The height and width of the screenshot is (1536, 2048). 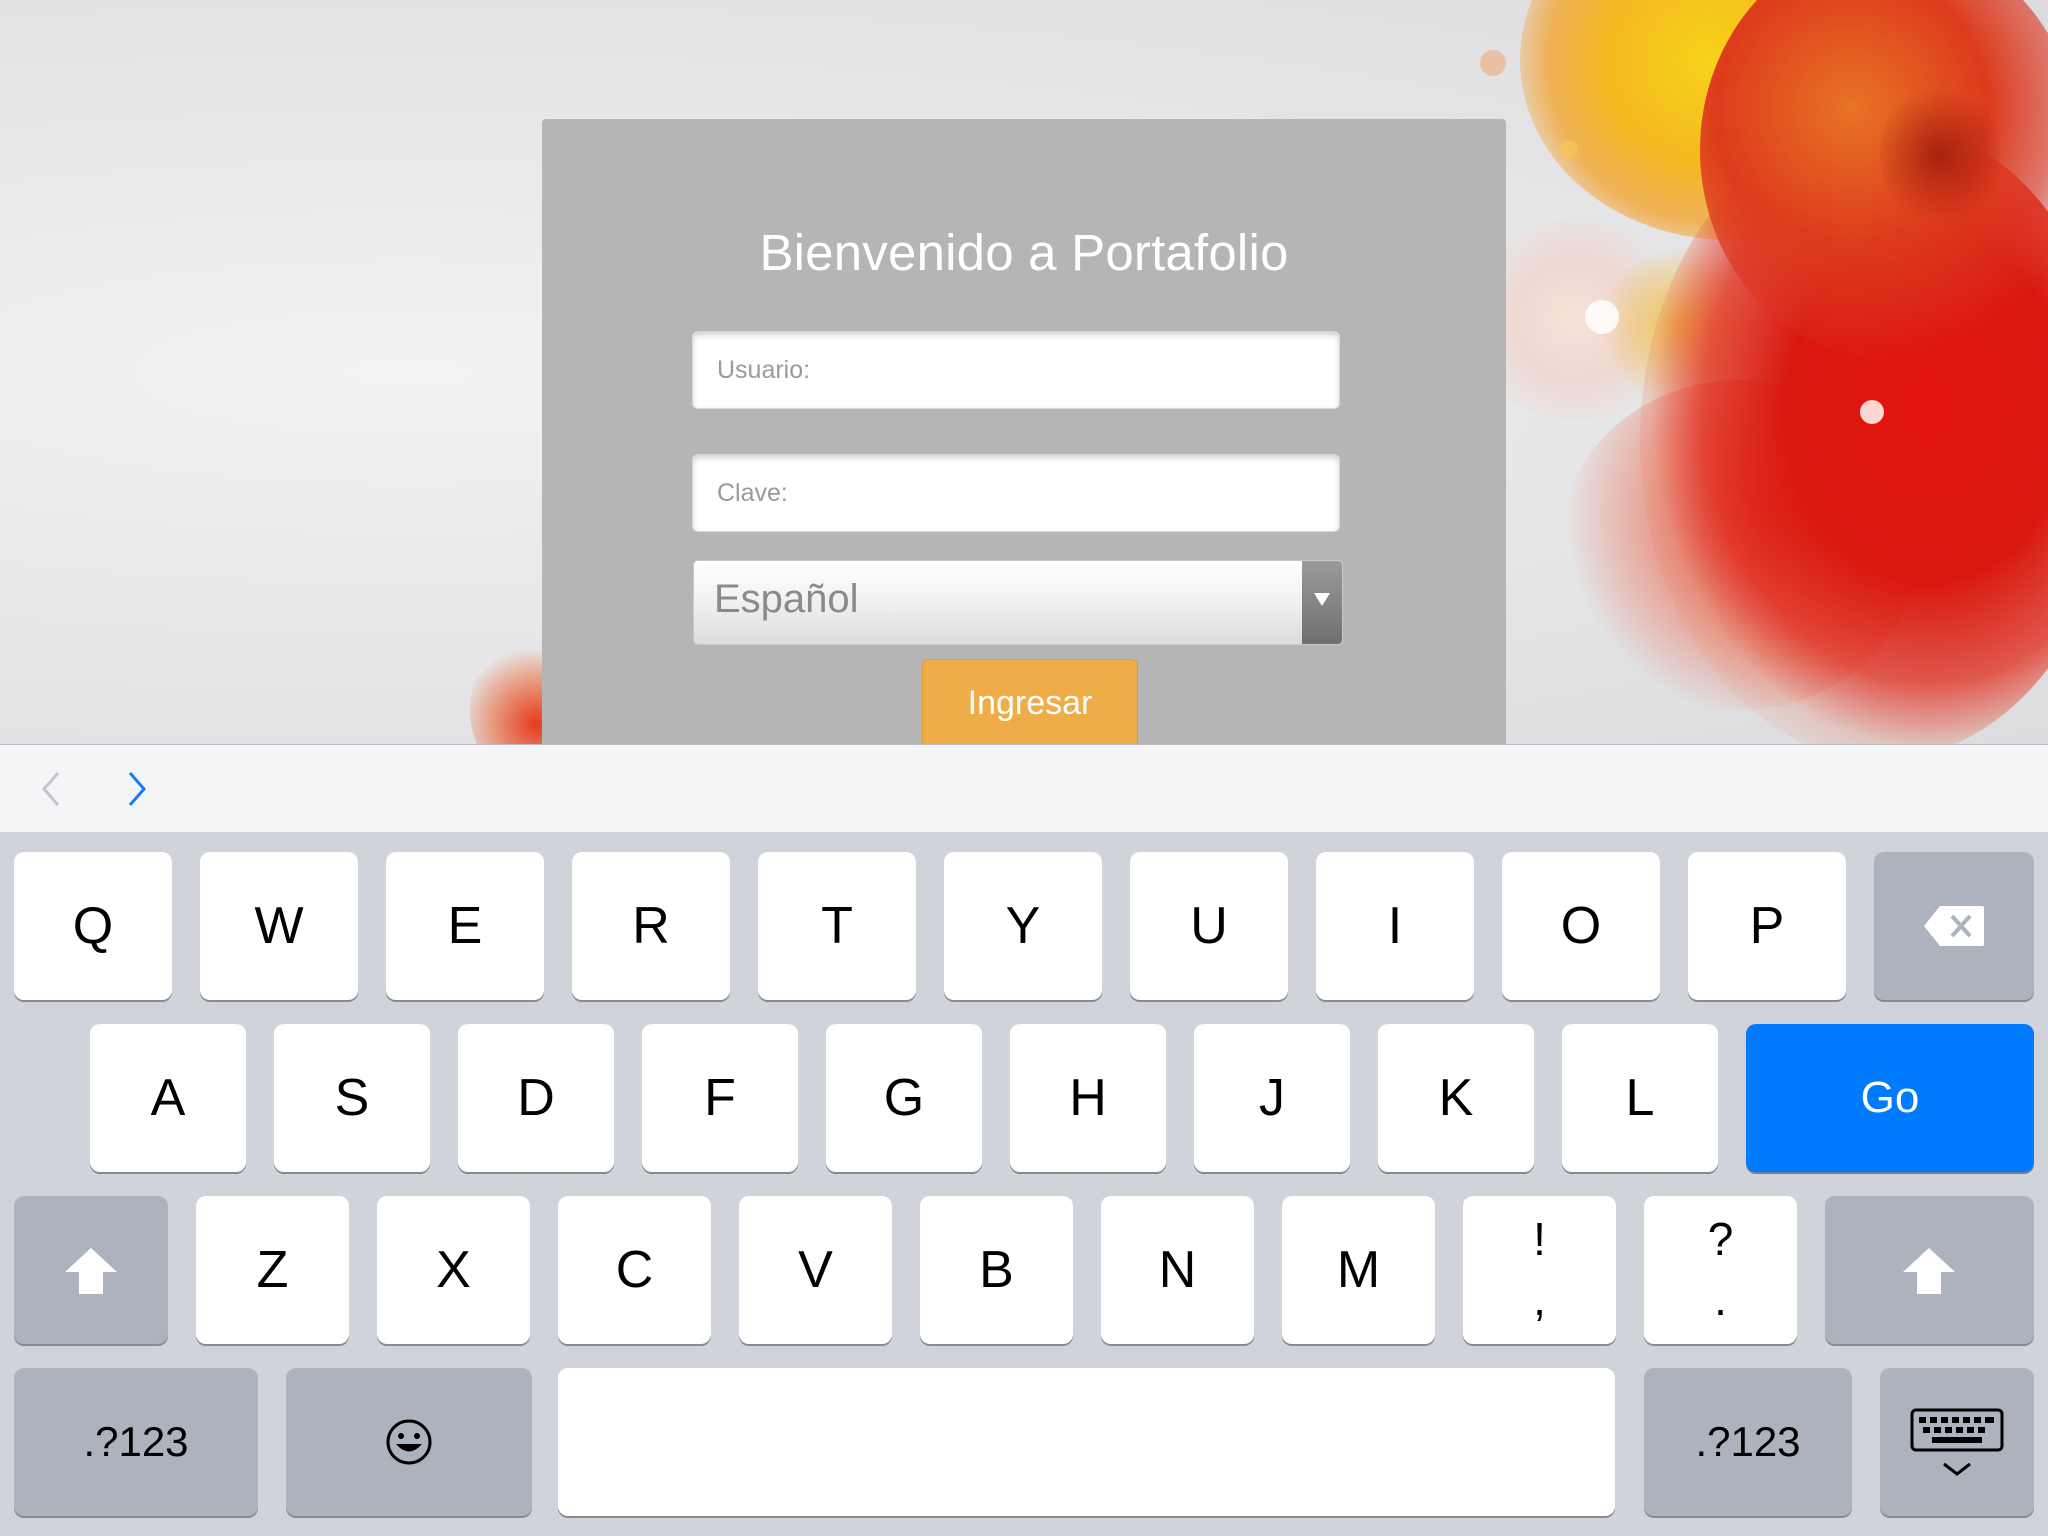 What do you see at coordinates (1539, 1239) in the screenshot?
I see `key-top-char: !` at bounding box center [1539, 1239].